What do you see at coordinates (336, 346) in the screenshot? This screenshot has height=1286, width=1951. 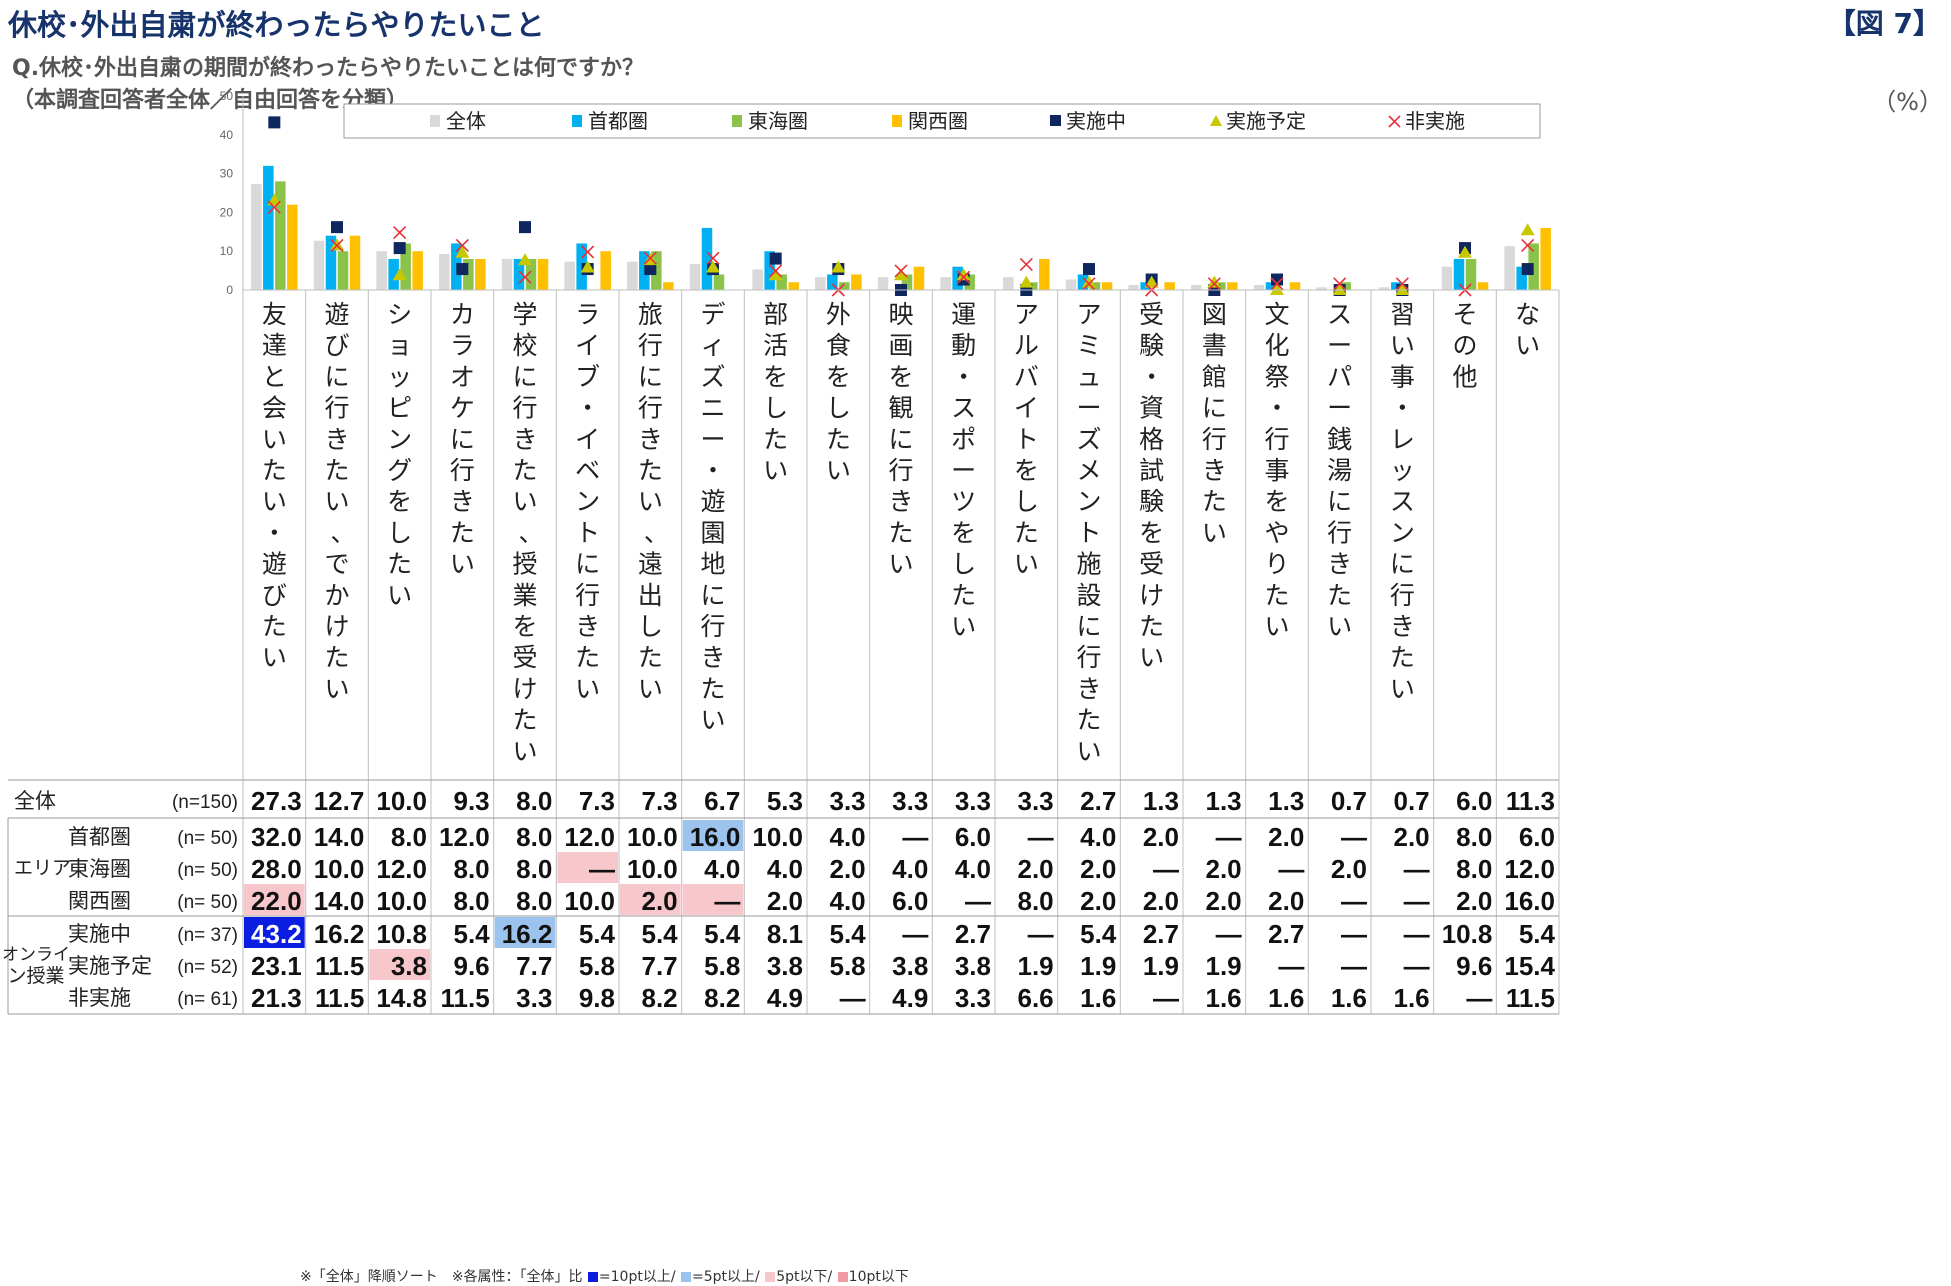 I see `category-label-char: び` at bounding box center [336, 346].